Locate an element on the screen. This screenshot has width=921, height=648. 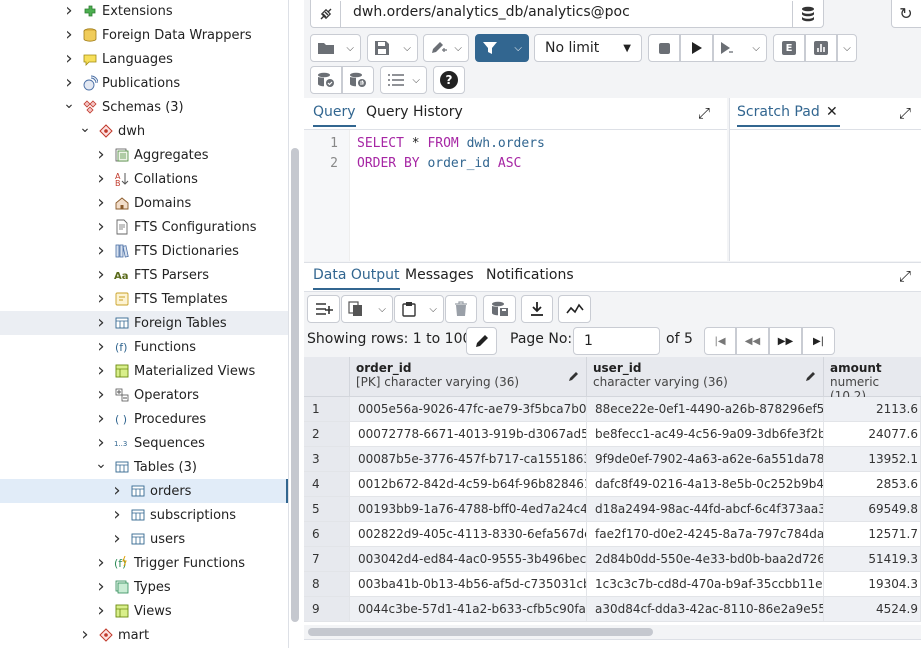
tree-item-operators: Operators is located at coordinates (144, 395).